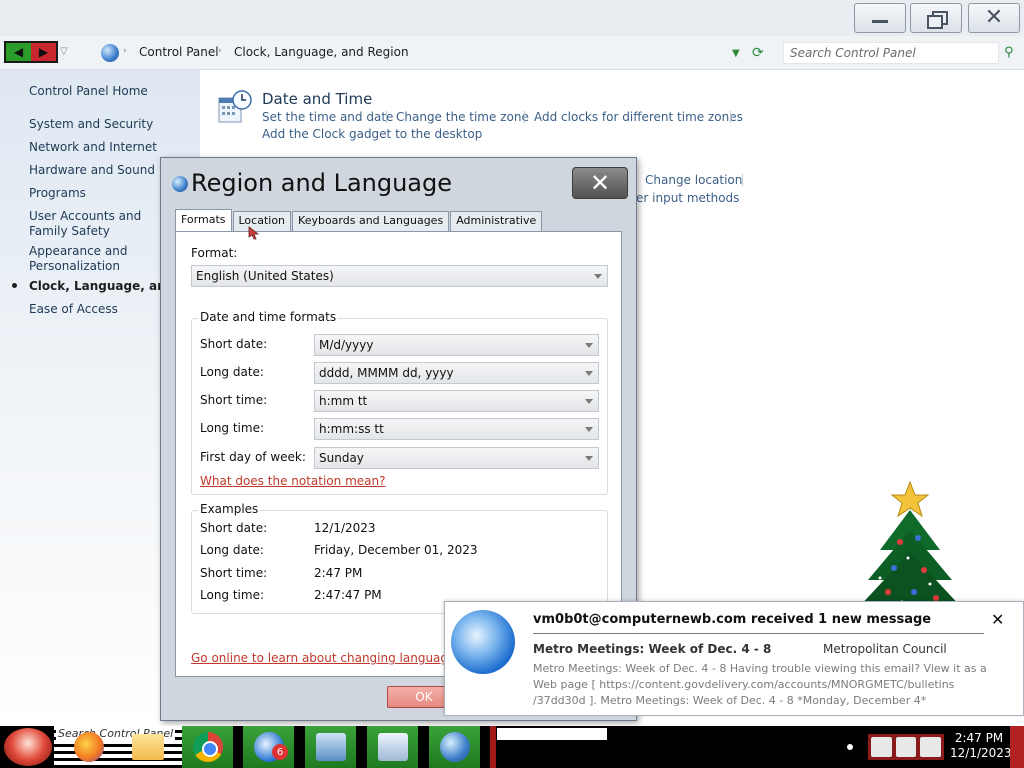 The image size is (1024, 768). Describe the element at coordinates (95, 286) in the screenshot. I see `sidebar-item-clock-language-region: Clock, Language, and Region` at that location.